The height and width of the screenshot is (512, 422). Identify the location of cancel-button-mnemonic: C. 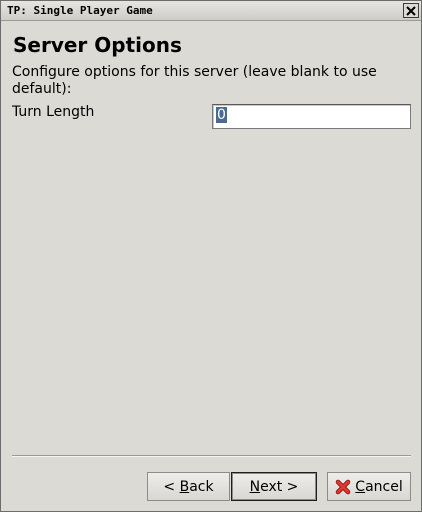
(360, 486).